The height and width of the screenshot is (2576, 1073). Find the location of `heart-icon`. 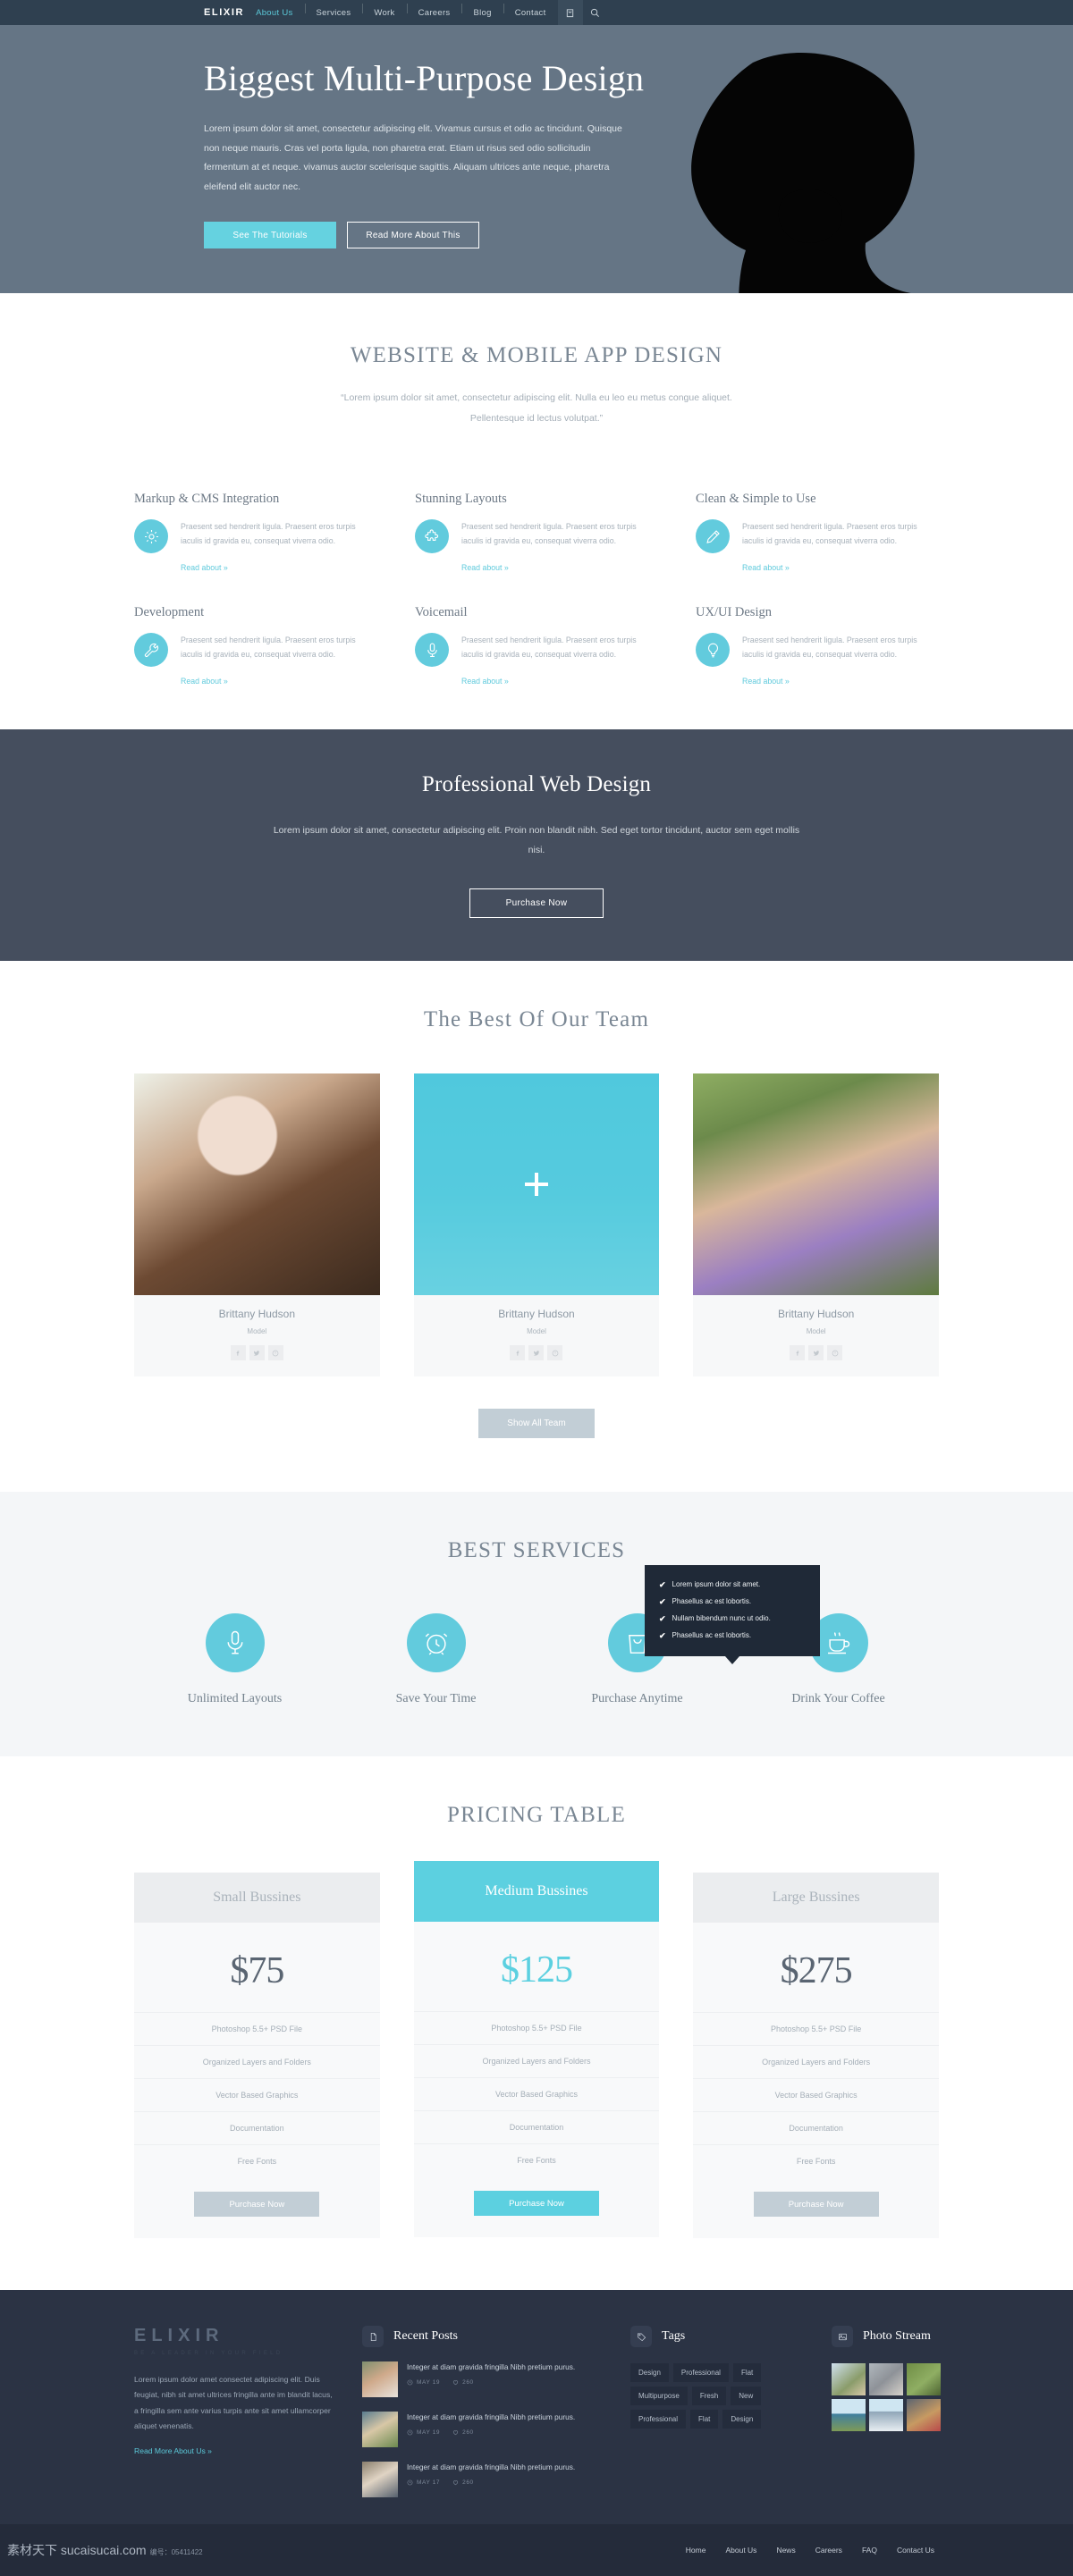

heart-icon is located at coordinates (455, 2383).